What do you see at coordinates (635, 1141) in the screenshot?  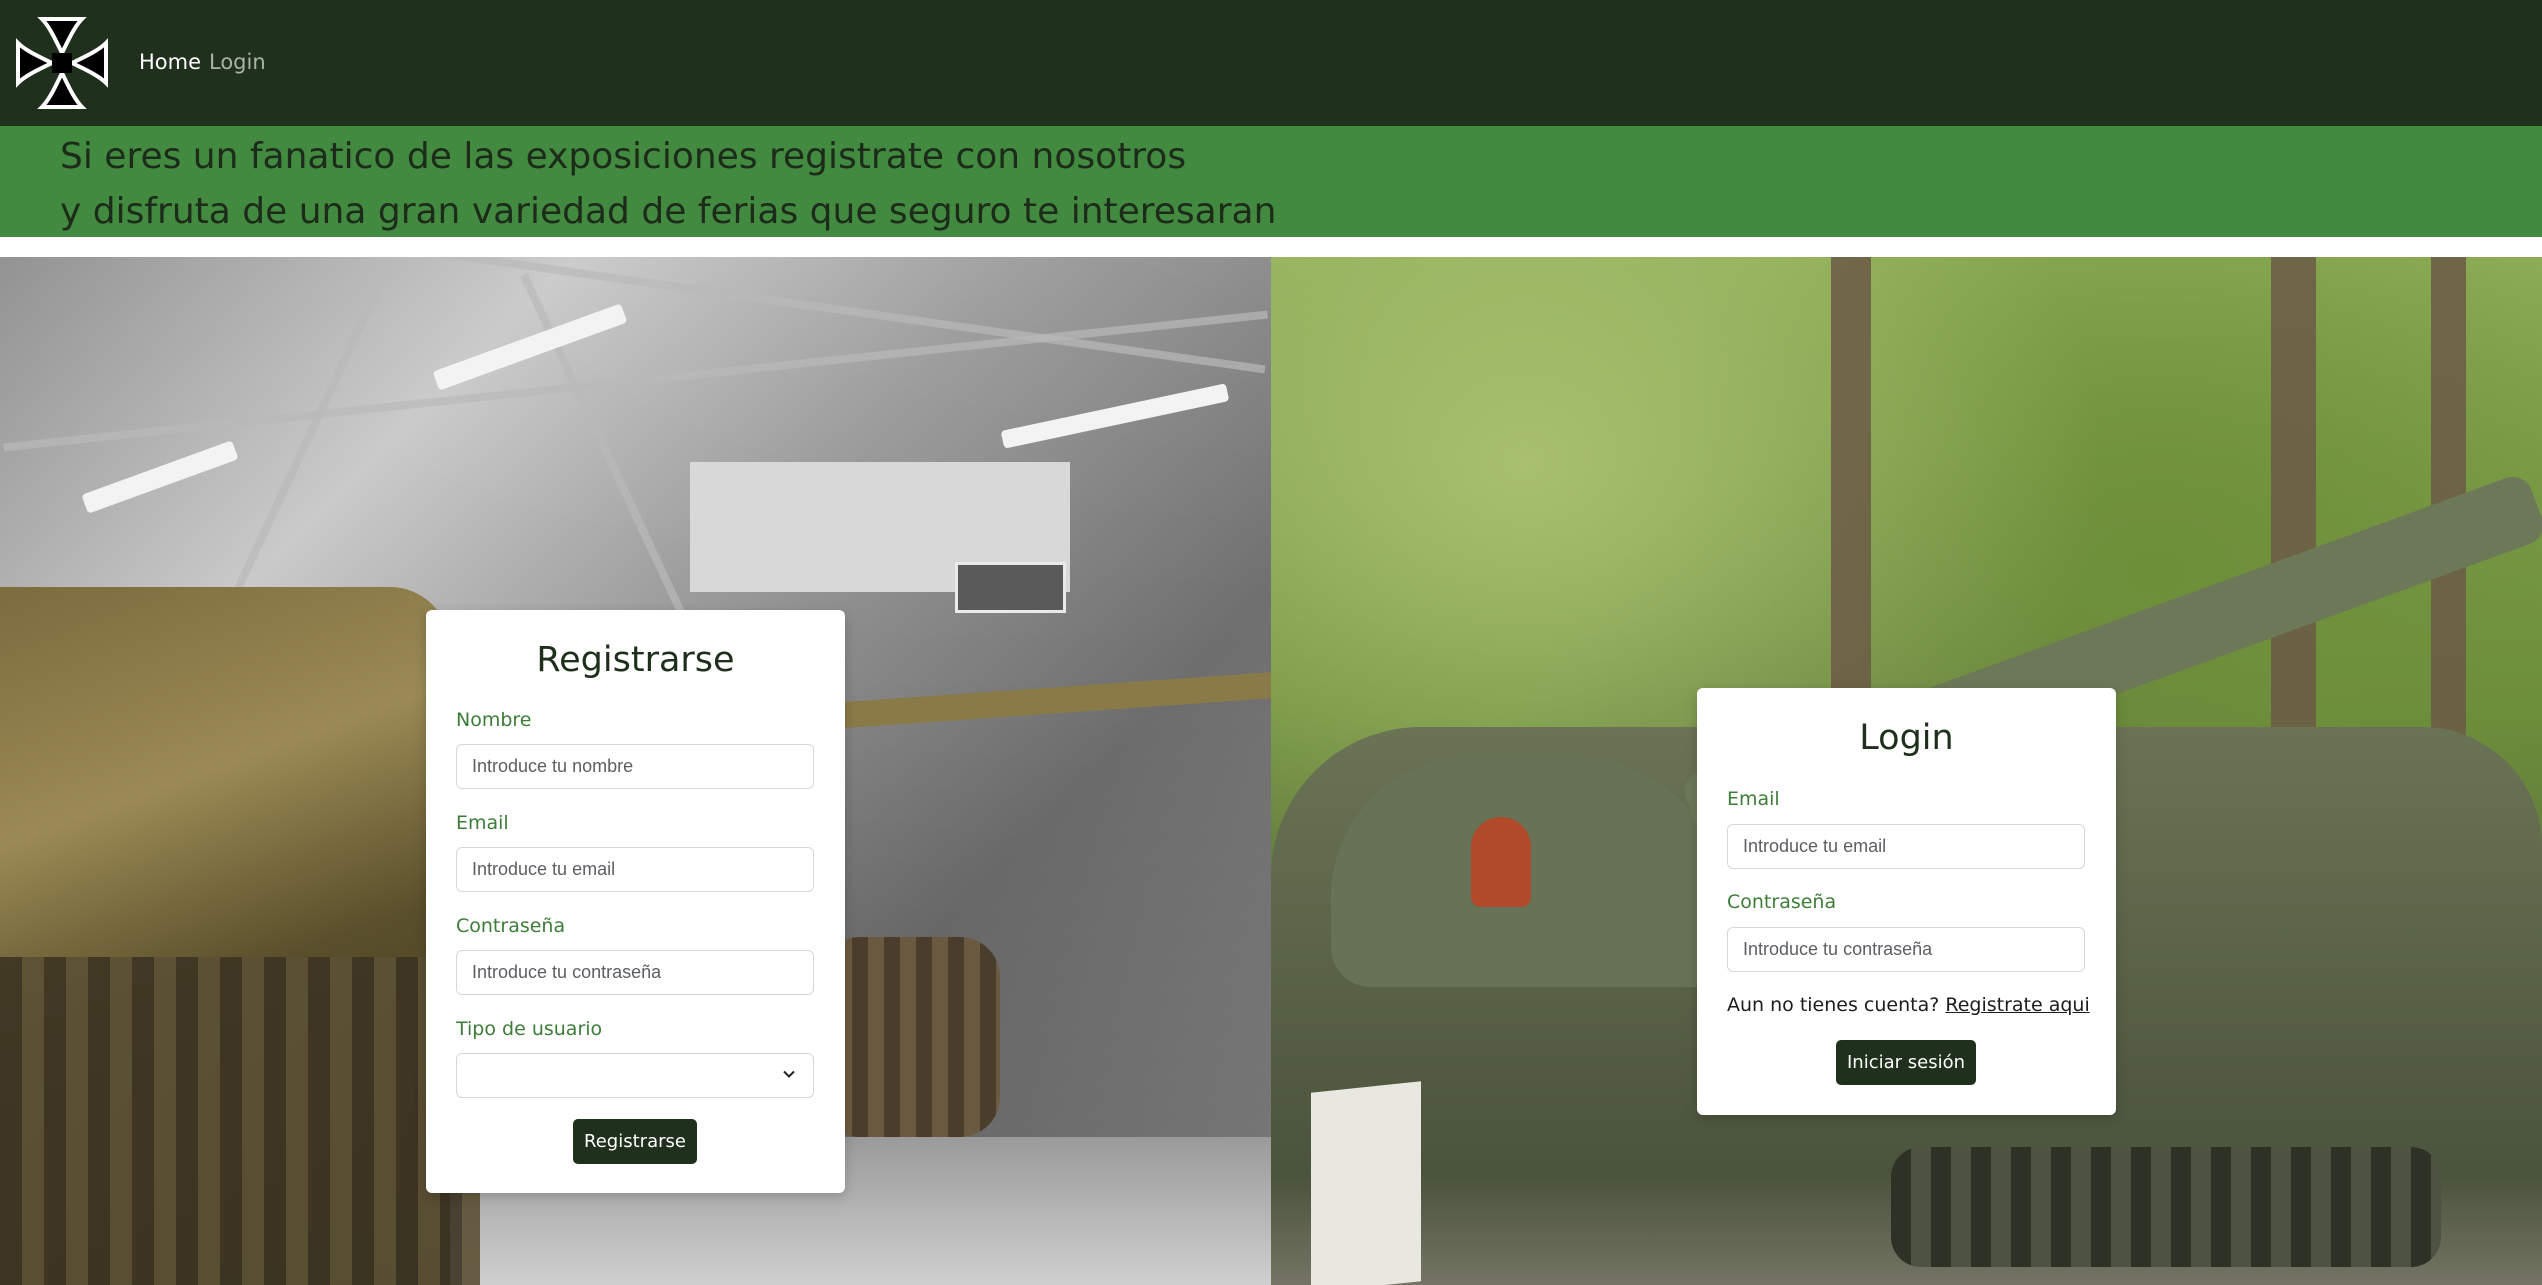 I see `register-submit-button: Registrarse` at bounding box center [635, 1141].